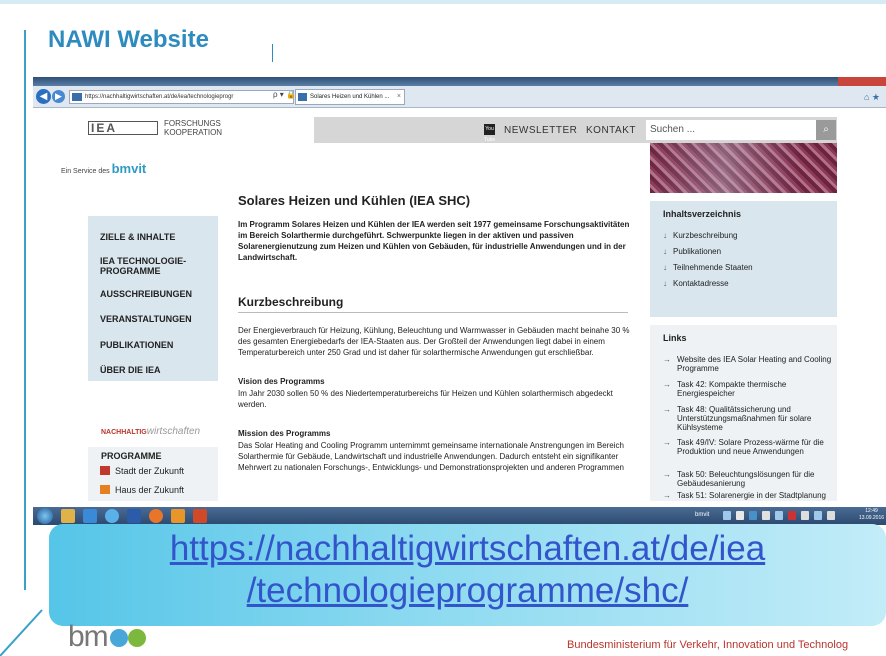 Image resolution: width=886 pixels, height=656 pixels. I want to click on explorer-icon, so click(68, 516).